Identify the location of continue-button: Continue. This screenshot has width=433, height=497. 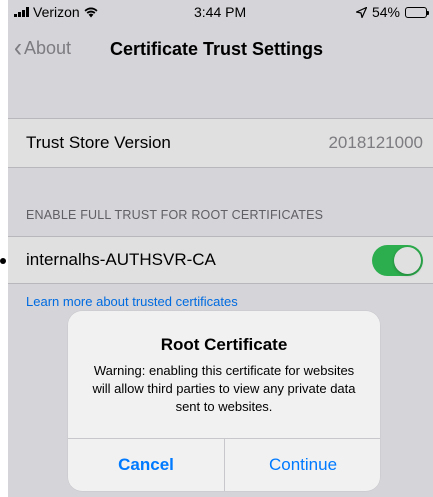
(302, 465).